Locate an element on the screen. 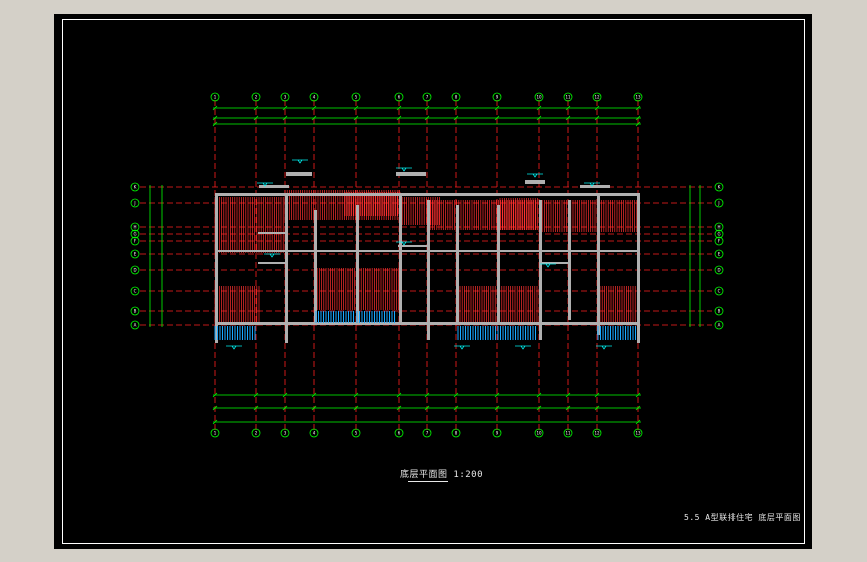 The image size is (867, 562). axis-bubble-label: 8 is located at coordinates (456, 97).